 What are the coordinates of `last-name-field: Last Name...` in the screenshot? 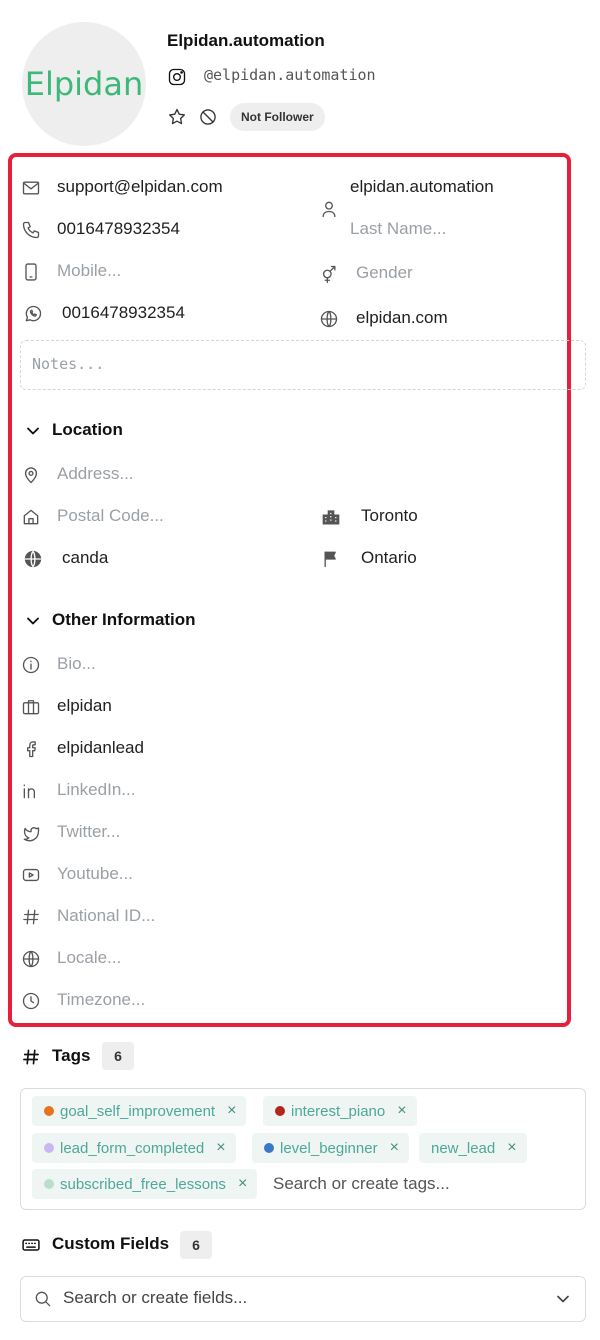 It's located at (398, 229).